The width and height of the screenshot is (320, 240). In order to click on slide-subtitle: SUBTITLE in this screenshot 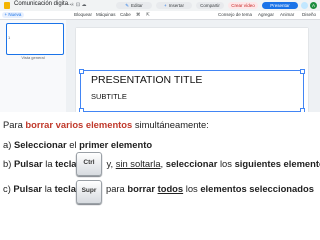, I will do `click(109, 96)`.